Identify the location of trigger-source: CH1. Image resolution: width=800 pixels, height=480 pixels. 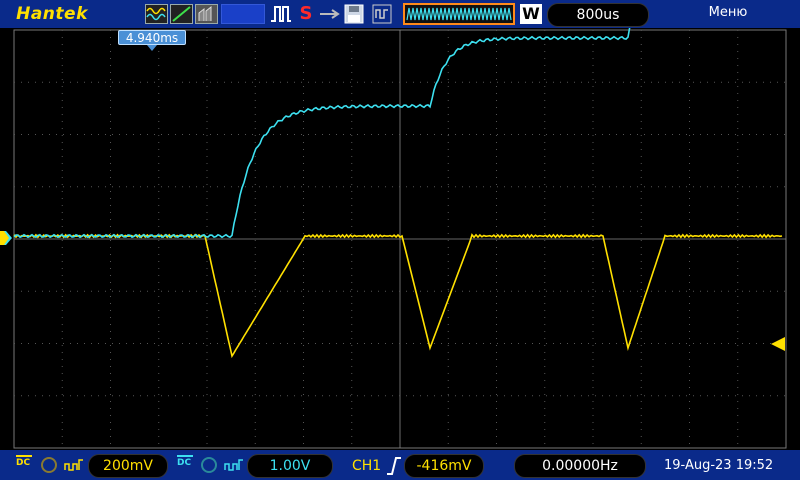
(366, 466).